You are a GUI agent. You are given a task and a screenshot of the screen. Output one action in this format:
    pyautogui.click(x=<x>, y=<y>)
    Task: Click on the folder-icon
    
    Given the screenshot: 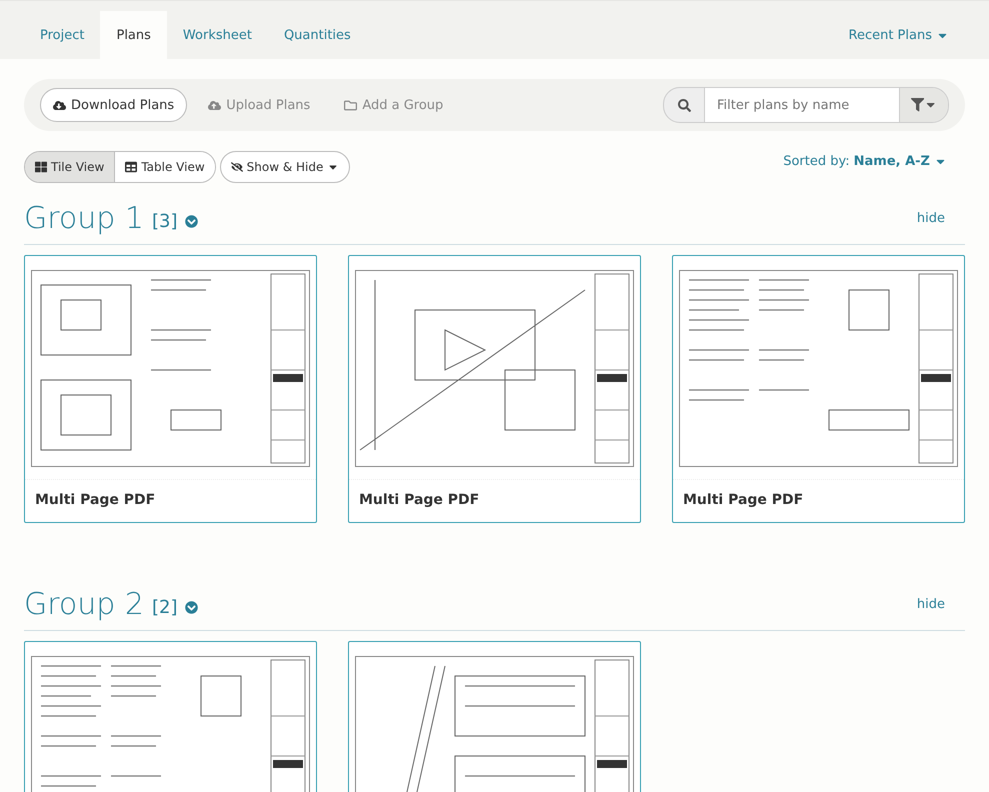 What is the action you would take?
    pyautogui.click(x=351, y=105)
    